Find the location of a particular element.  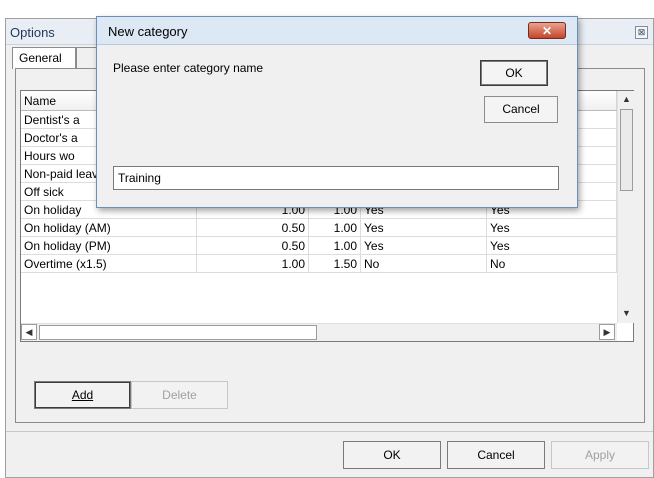

table-row: On holiday (AM) 0.50 1.00 Yes Yes is located at coordinates (319, 228).